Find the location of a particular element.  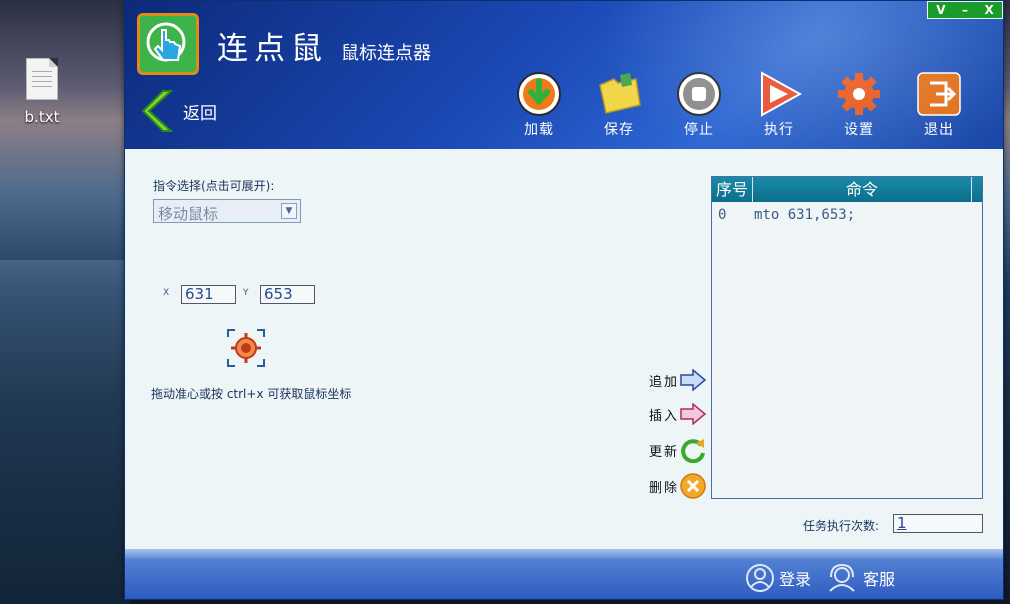

back-button: 返回 is located at coordinates (179, 111).